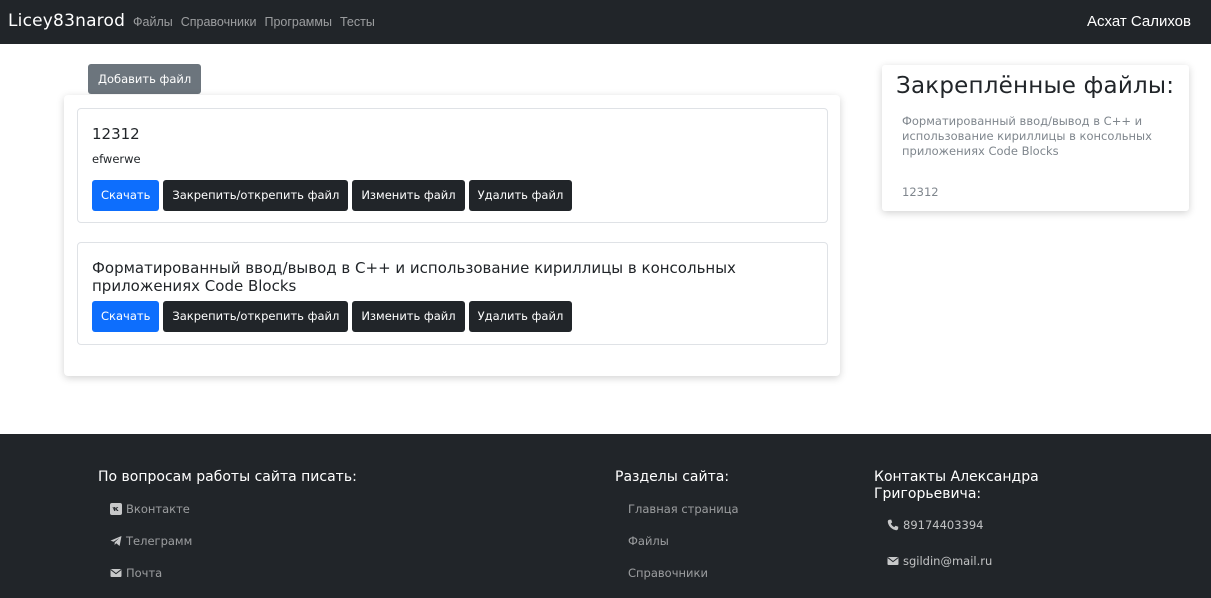 This screenshot has height=598, width=1211. Describe the element at coordinates (158, 509) in the screenshot. I see `vk-link-label: Вконтакте` at that location.